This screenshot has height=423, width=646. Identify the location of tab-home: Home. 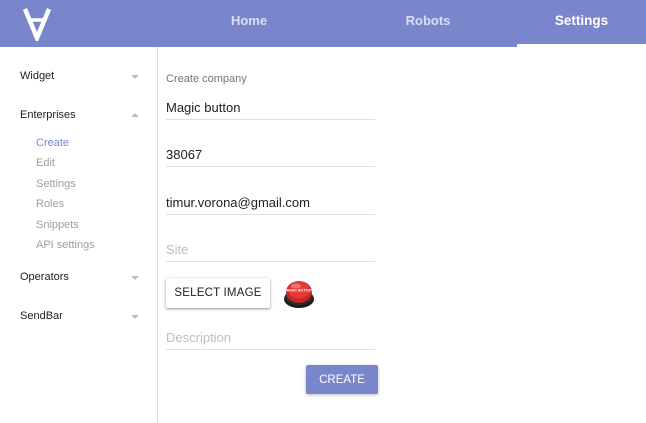
(249, 23).